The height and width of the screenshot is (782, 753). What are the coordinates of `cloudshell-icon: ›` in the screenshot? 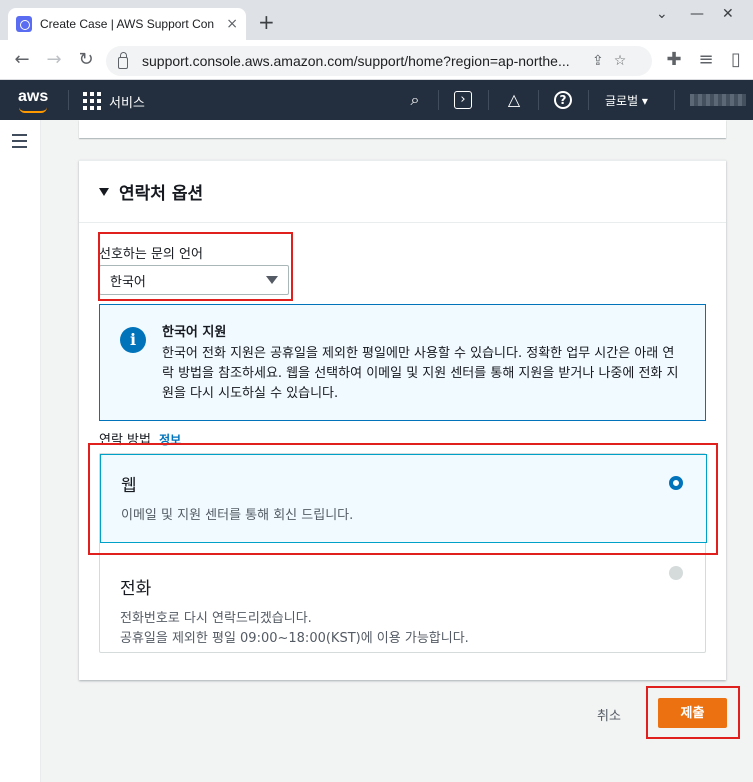 It's located at (463, 100).